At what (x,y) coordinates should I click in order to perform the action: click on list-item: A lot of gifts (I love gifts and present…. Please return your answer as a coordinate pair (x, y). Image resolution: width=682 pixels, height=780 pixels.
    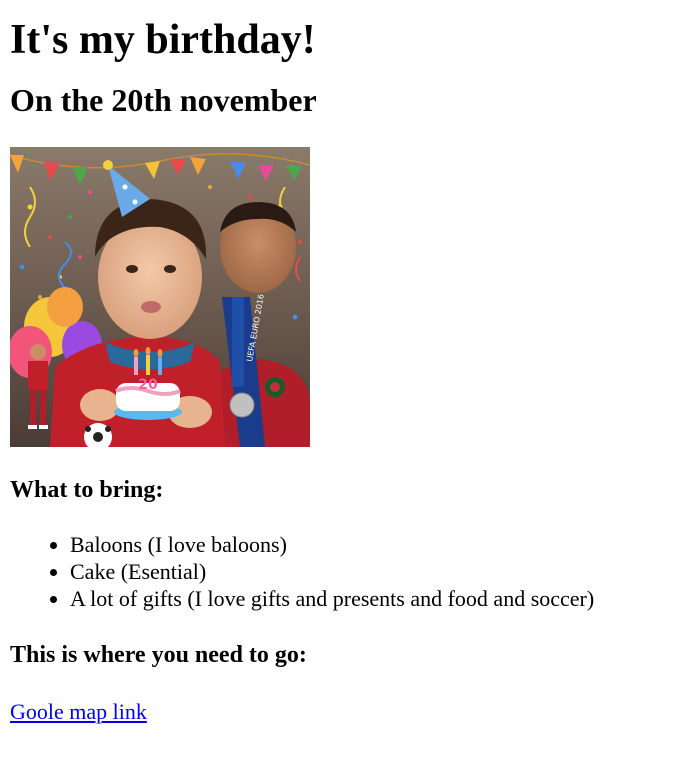
    Looking at the image, I should click on (371, 598).